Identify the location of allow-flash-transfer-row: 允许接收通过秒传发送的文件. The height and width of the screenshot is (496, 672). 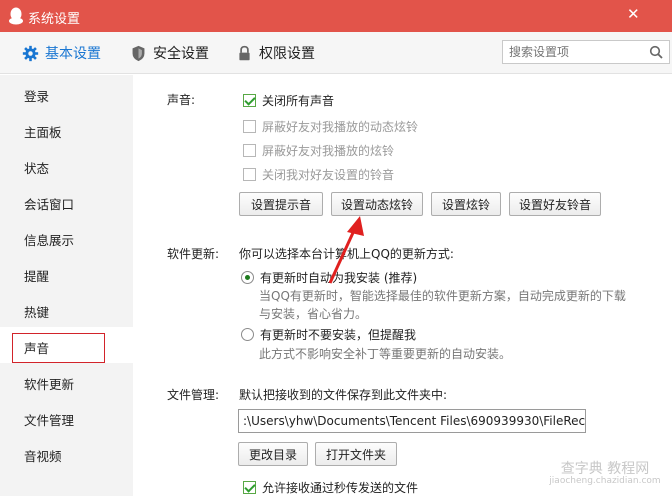
(330, 487).